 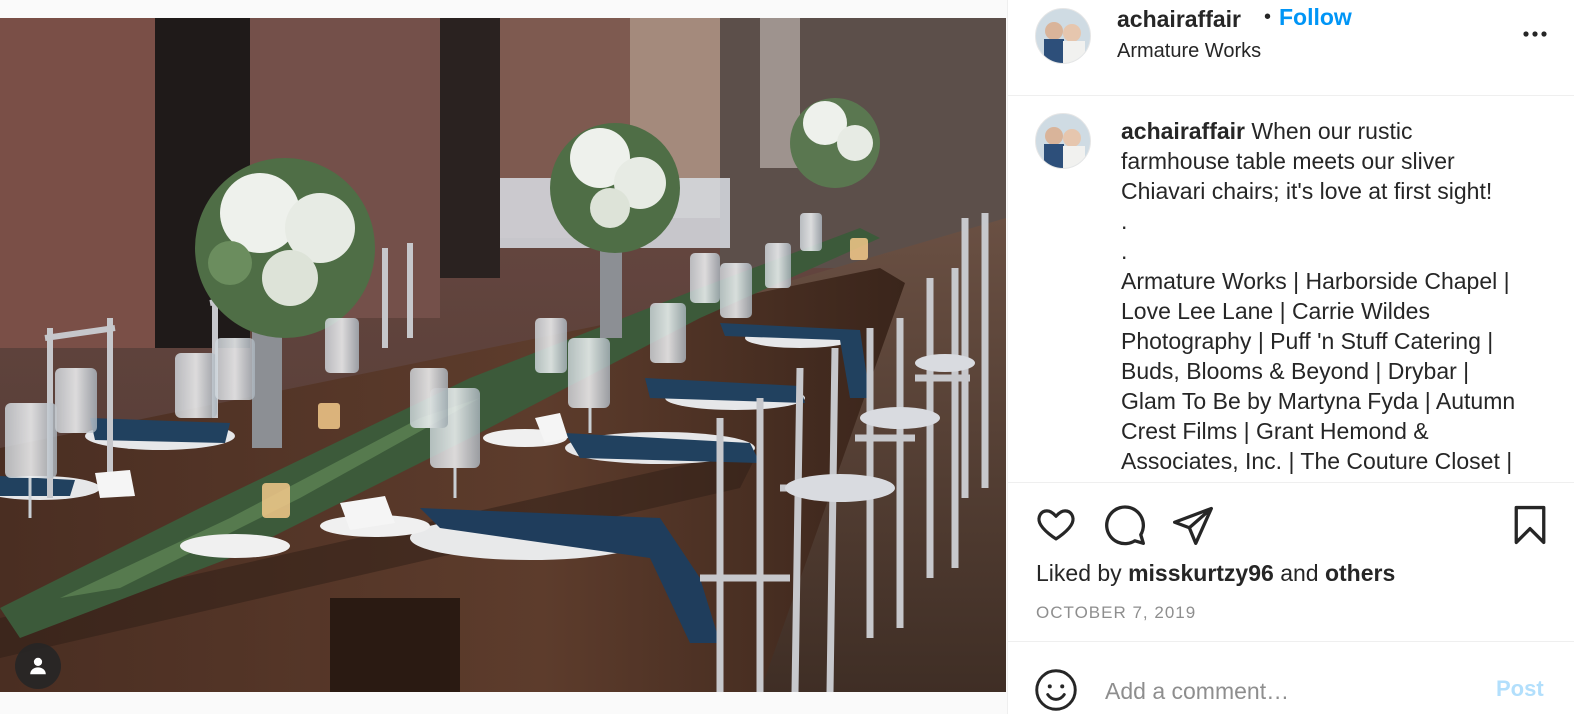 I want to click on header-username: achairaffair, so click(x=1179, y=19).